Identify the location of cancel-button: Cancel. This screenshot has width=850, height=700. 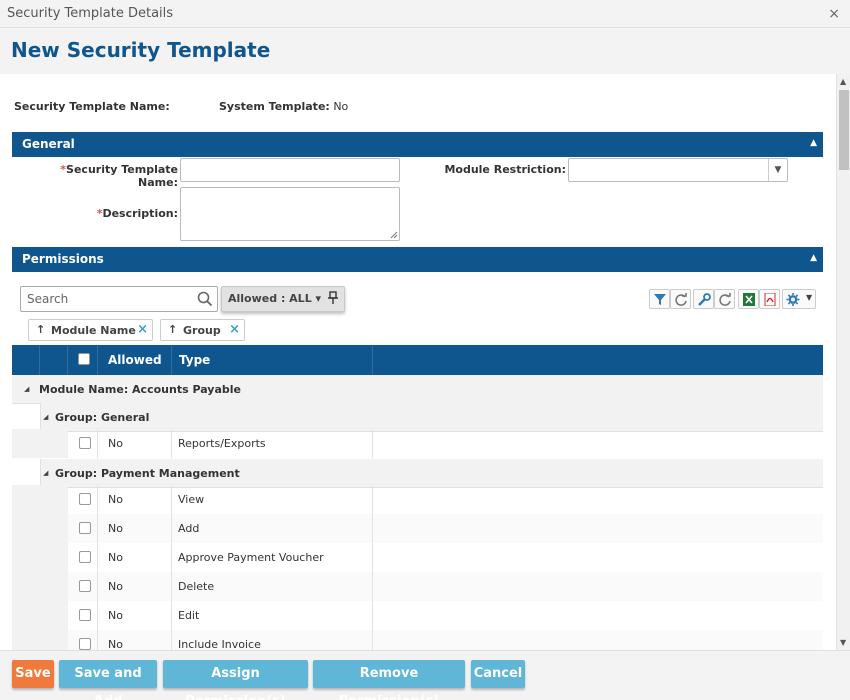
(498, 674).